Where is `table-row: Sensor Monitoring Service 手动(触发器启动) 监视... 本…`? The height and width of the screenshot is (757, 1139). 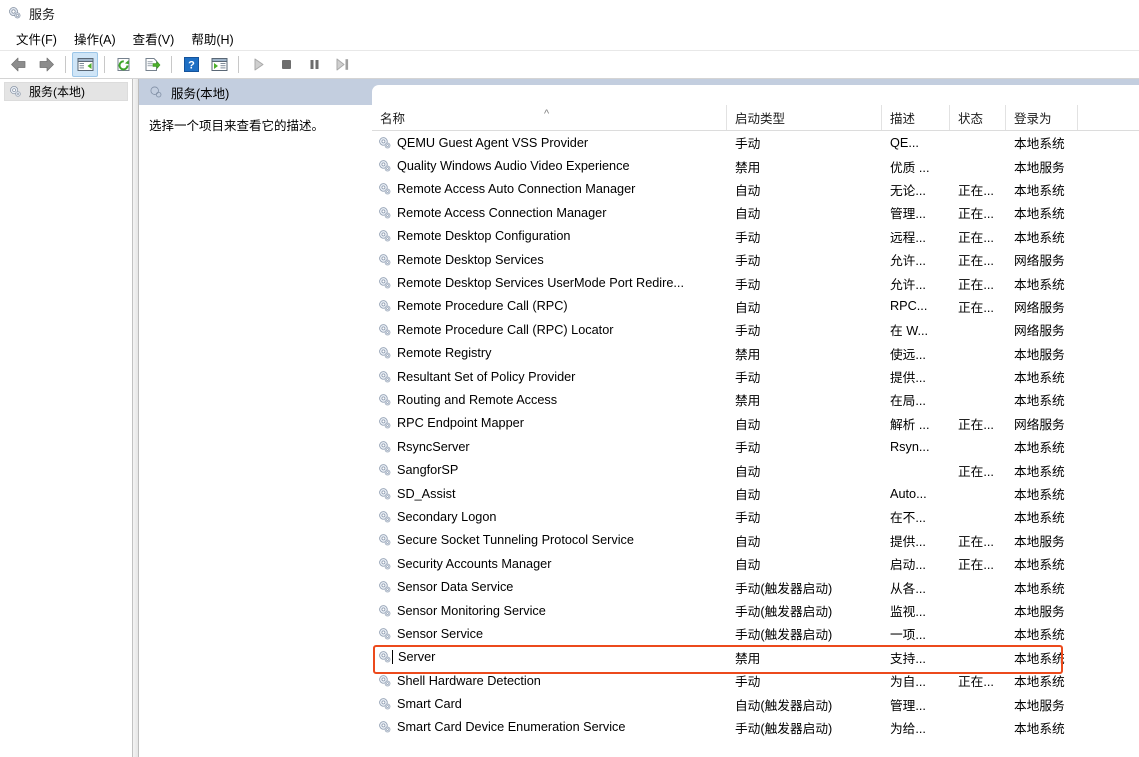
table-row: Sensor Monitoring Service 手动(触发器启动) 监视... 本… is located at coordinates (755, 610).